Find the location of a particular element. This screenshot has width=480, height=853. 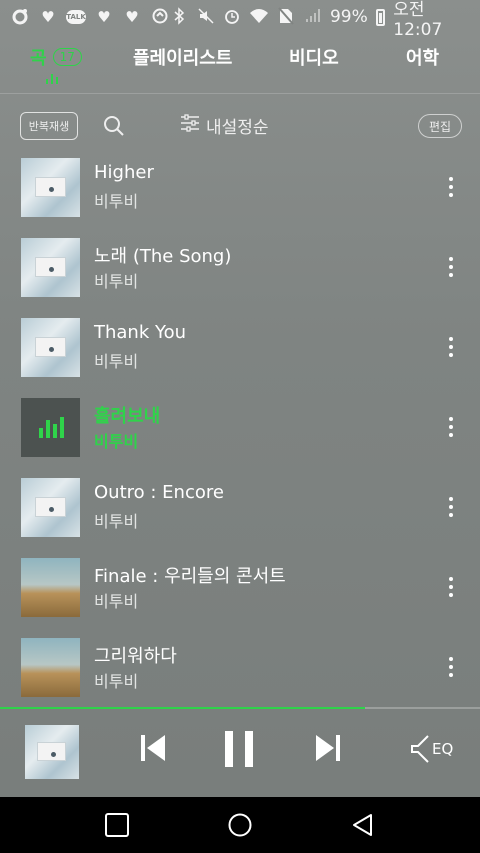

sort-button: 내설정순 is located at coordinates (224, 125).